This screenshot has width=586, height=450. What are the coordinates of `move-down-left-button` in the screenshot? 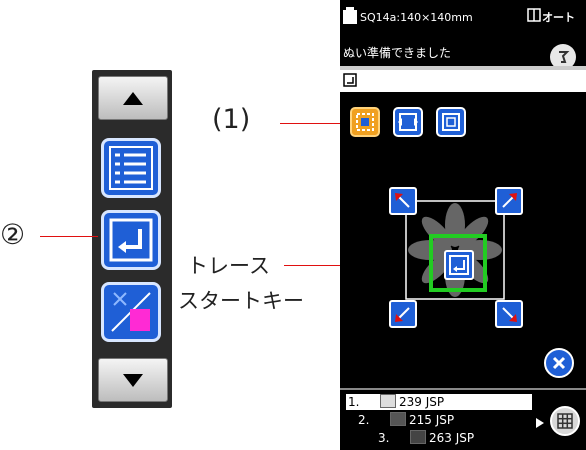 It's located at (403, 314).